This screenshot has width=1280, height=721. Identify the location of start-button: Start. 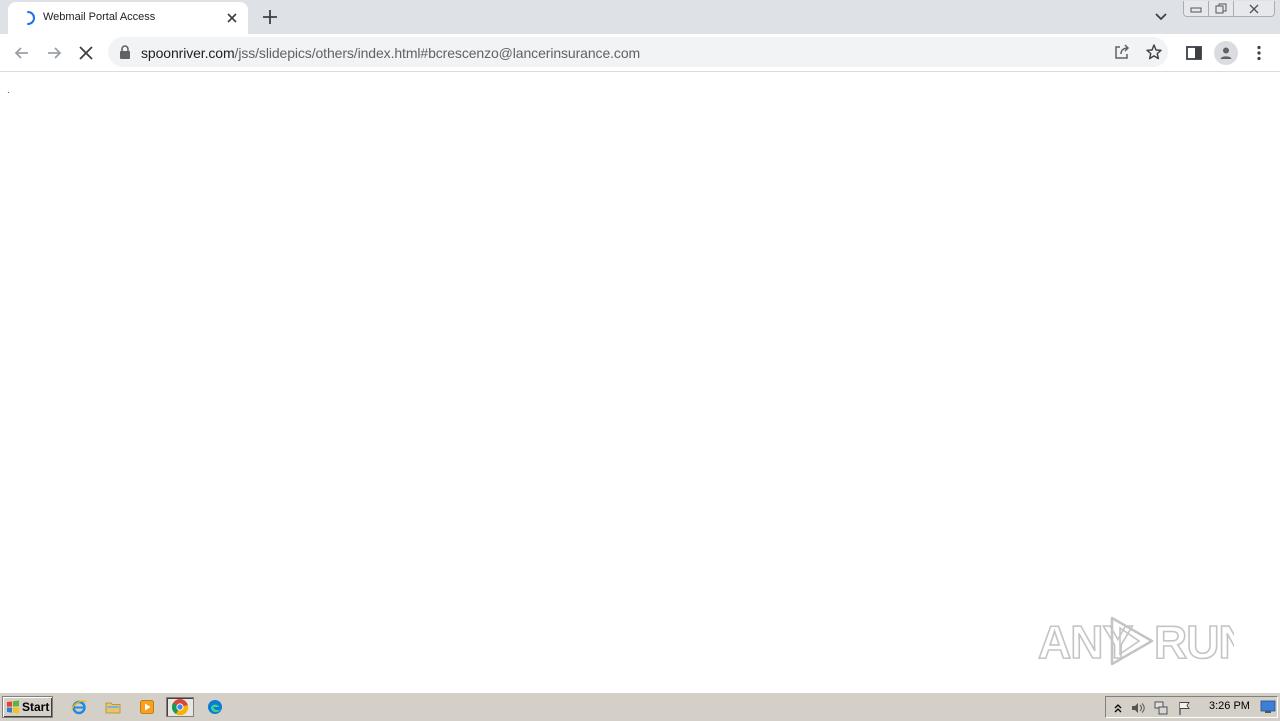
(27, 707).